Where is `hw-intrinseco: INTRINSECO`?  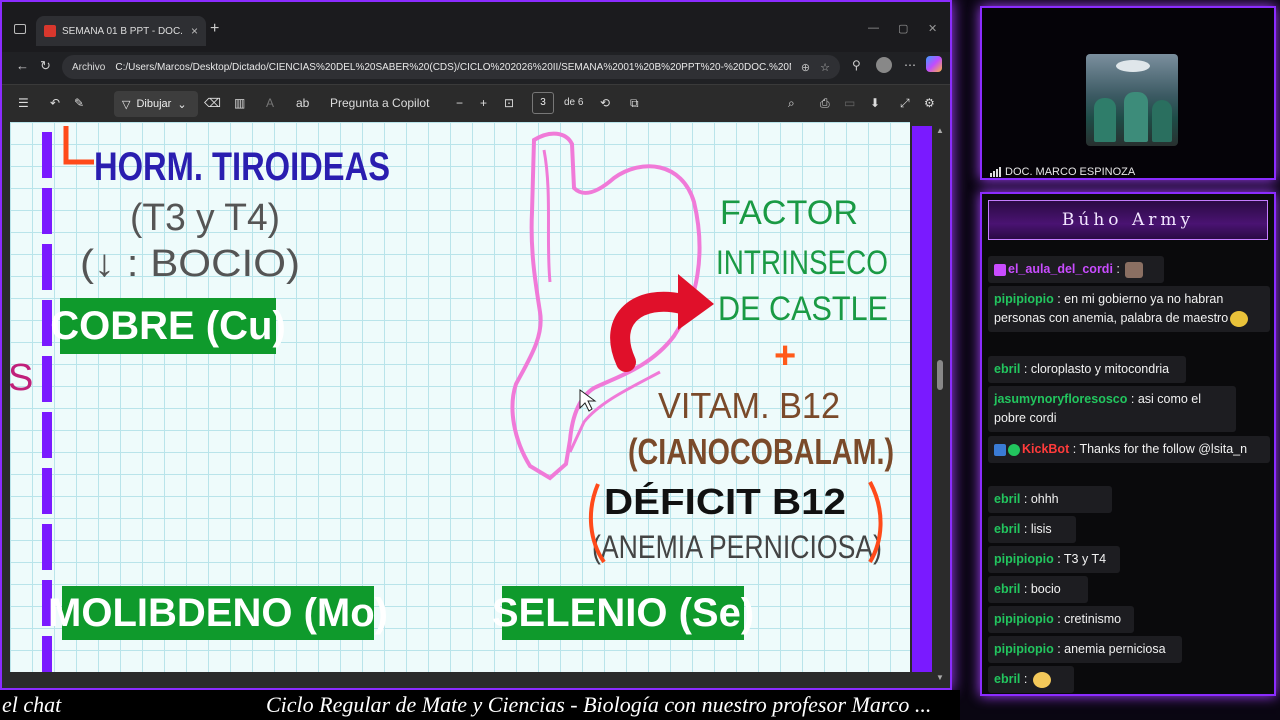
hw-intrinseco: INTRINSECO is located at coordinates (802, 263).